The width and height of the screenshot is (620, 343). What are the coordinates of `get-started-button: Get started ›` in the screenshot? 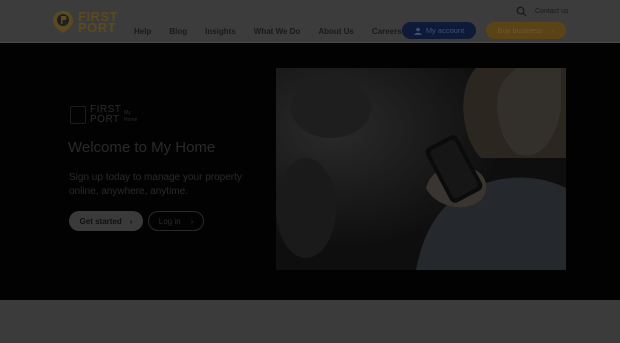 It's located at (106, 221).